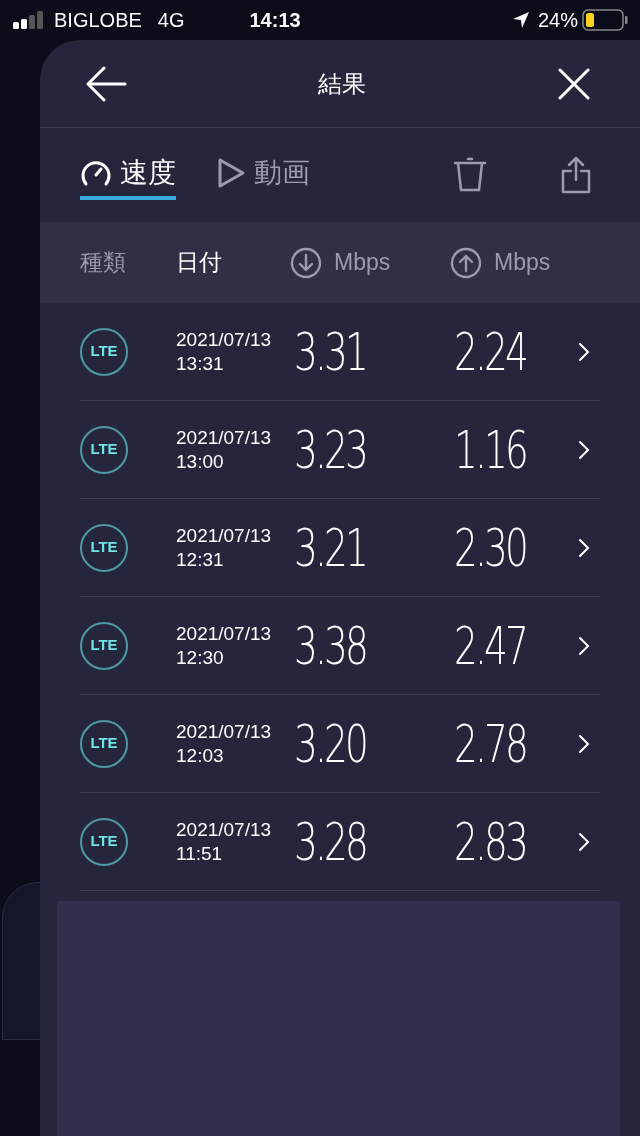 This screenshot has height=1136, width=640. I want to click on upload-speed: 2.47, so click(490, 646).